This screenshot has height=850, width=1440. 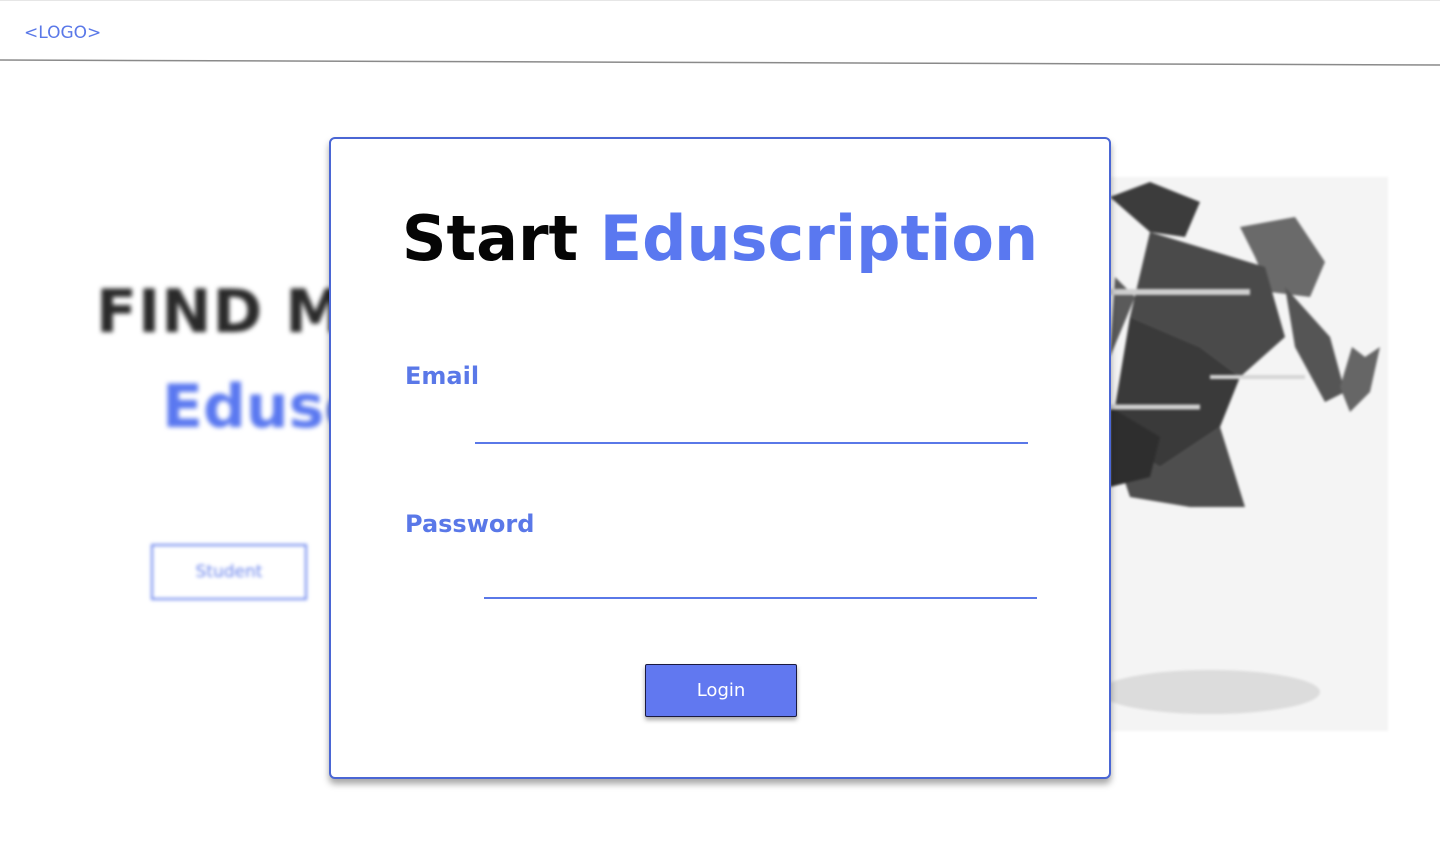 What do you see at coordinates (721, 690) in the screenshot?
I see `login-button: Login` at bounding box center [721, 690].